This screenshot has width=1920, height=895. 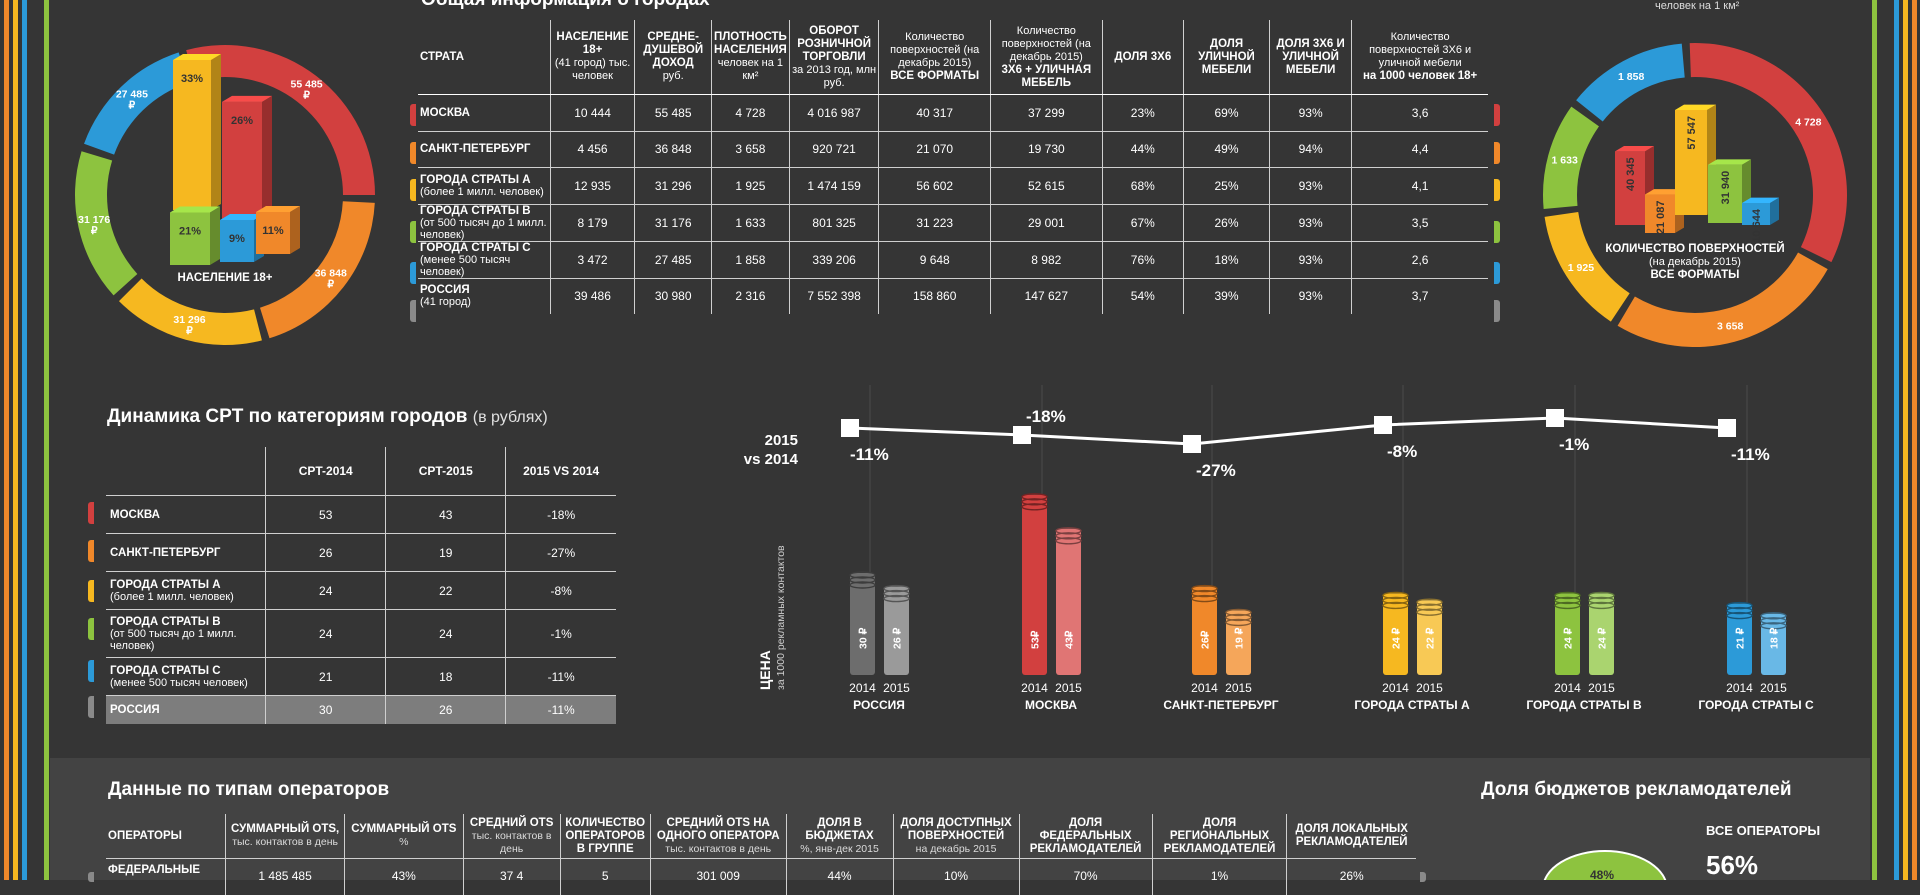 What do you see at coordinates (1047, 186) in the screenshot?
I see `cell: 52 615` at bounding box center [1047, 186].